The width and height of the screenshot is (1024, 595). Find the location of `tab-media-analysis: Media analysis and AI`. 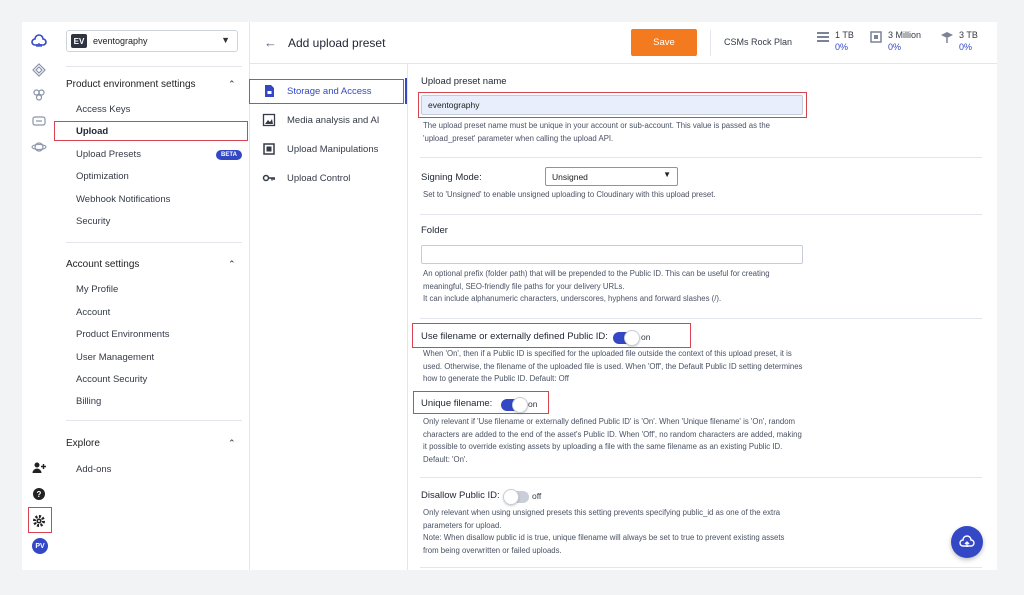

tab-media-analysis: Media analysis and AI is located at coordinates (328, 120).